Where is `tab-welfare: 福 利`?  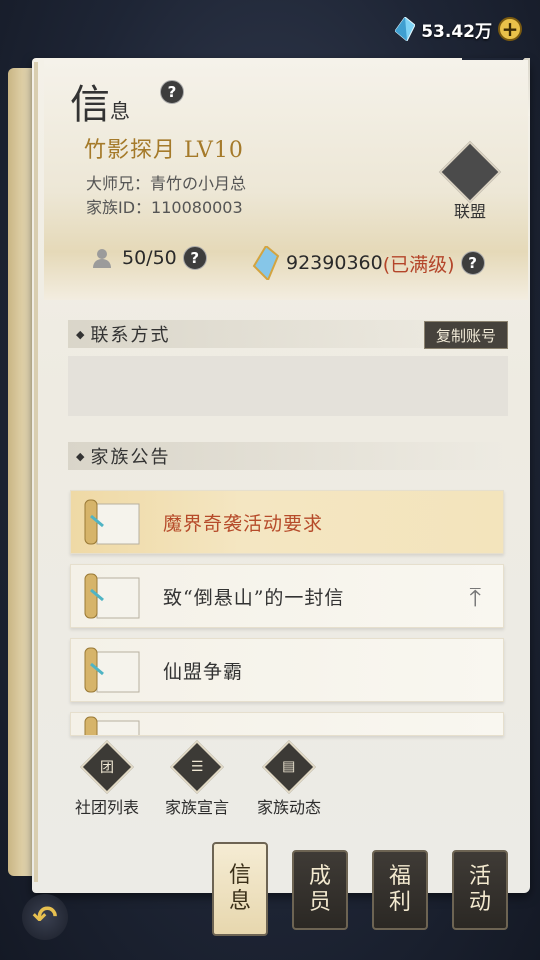 tab-welfare: 福 利 is located at coordinates (400, 890).